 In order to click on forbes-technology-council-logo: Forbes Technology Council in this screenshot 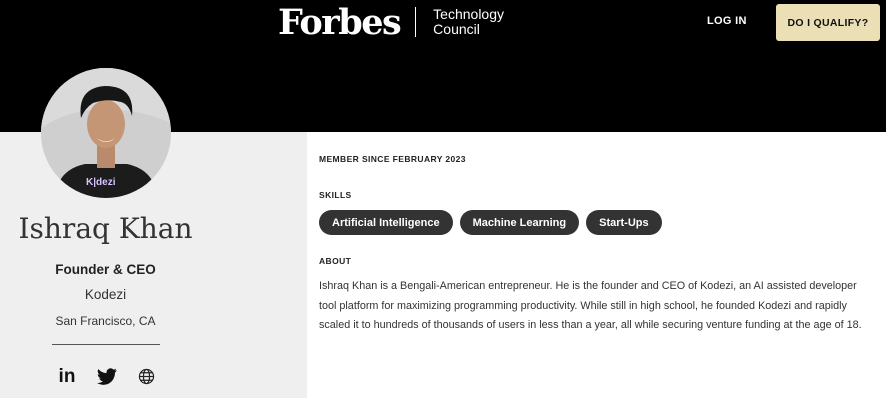, I will do `click(391, 22)`.